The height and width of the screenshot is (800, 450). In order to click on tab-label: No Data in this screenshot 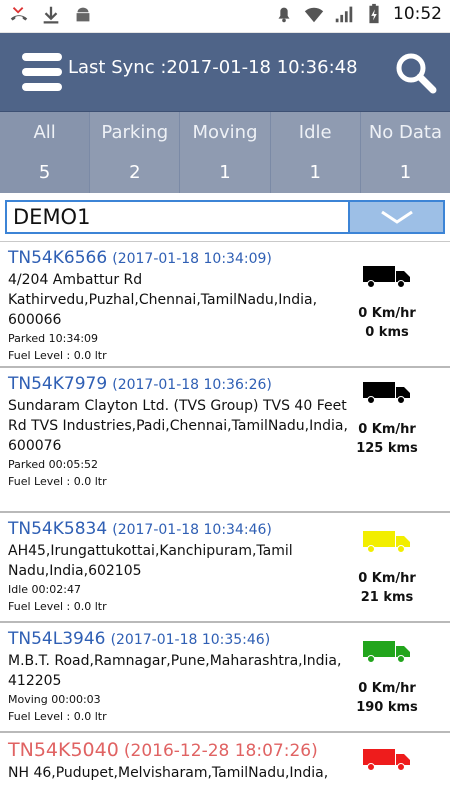, I will do `click(405, 132)`.